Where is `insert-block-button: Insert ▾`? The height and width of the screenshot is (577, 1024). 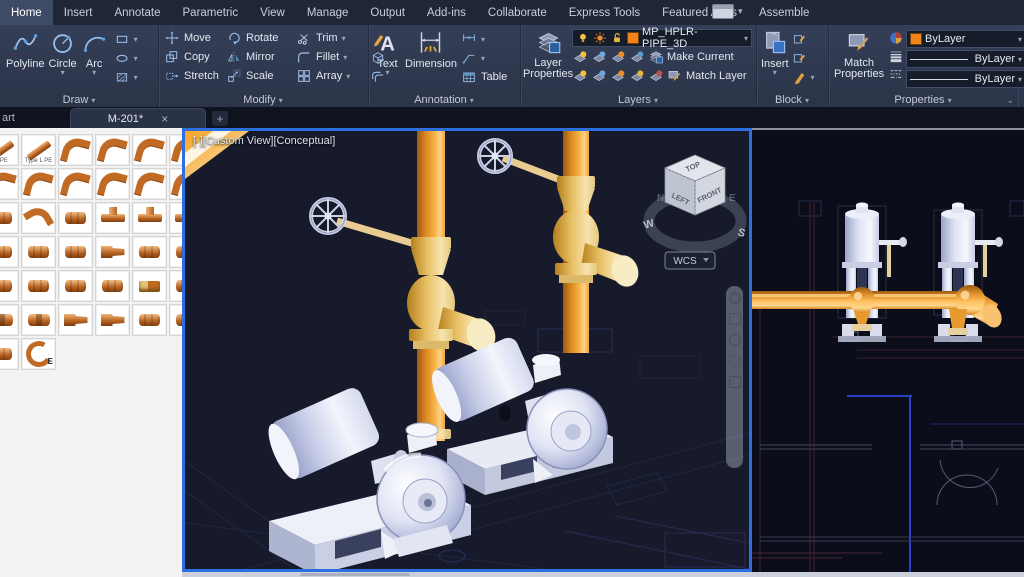 insert-block-button: Insert ▾ is located at coordinates (775, 51).